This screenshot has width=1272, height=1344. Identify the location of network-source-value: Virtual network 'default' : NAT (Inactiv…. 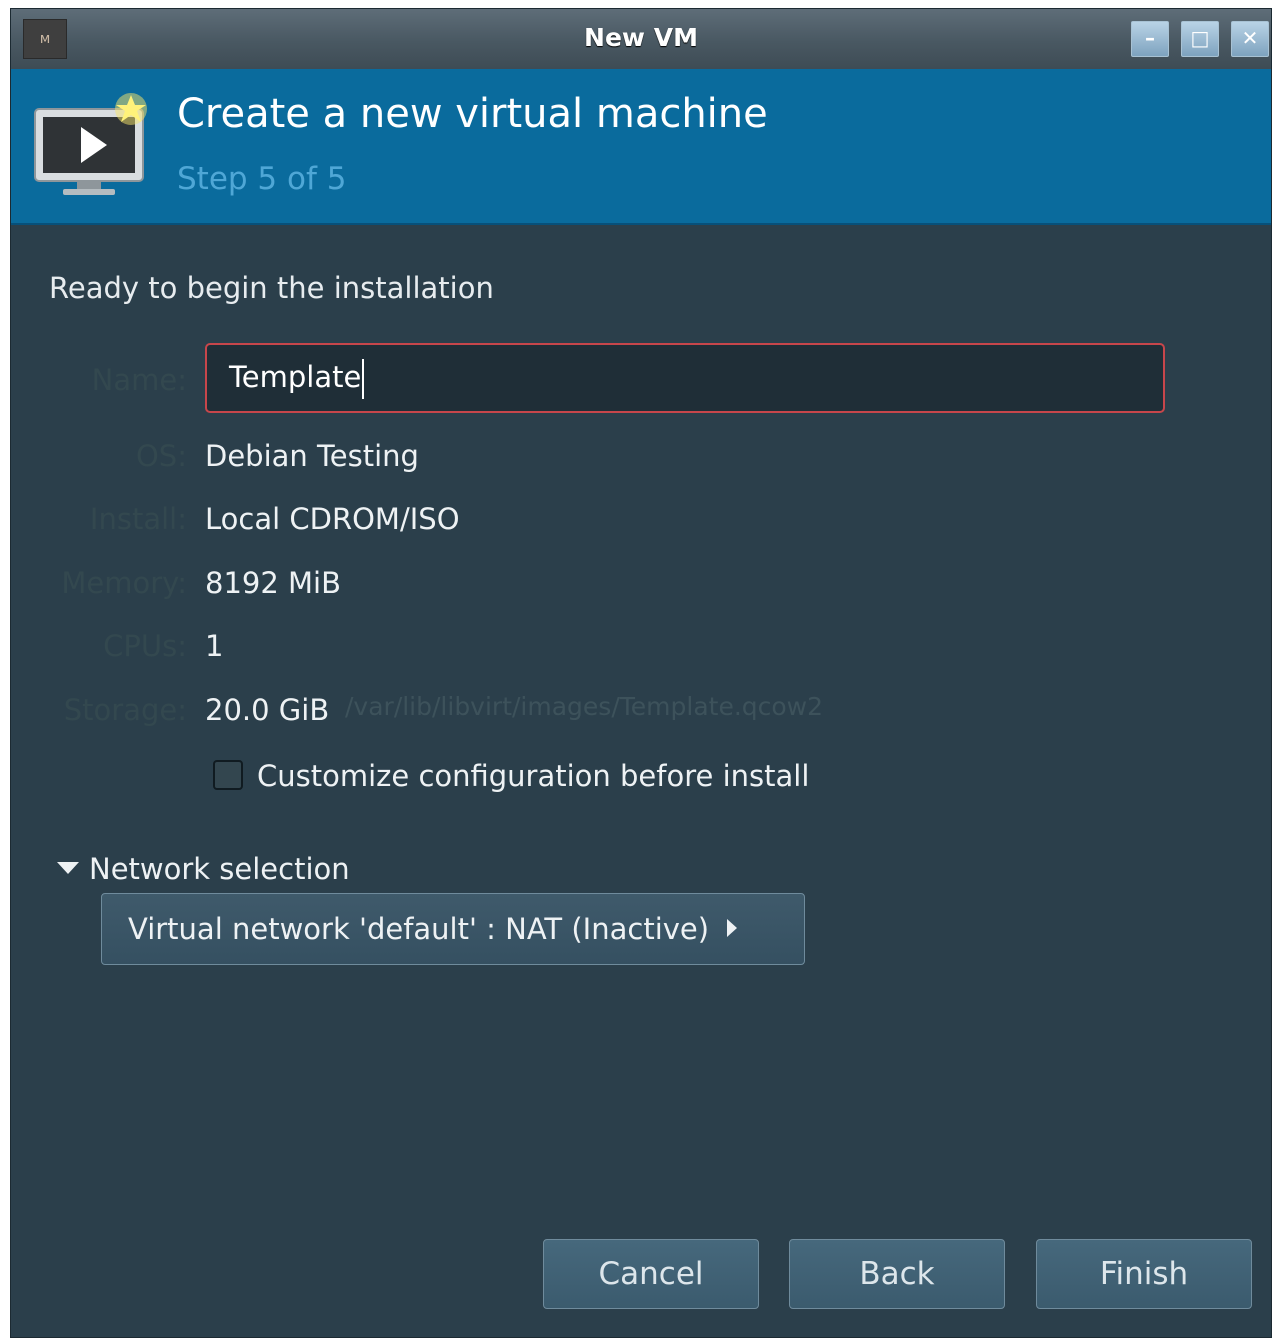
(419, 929).